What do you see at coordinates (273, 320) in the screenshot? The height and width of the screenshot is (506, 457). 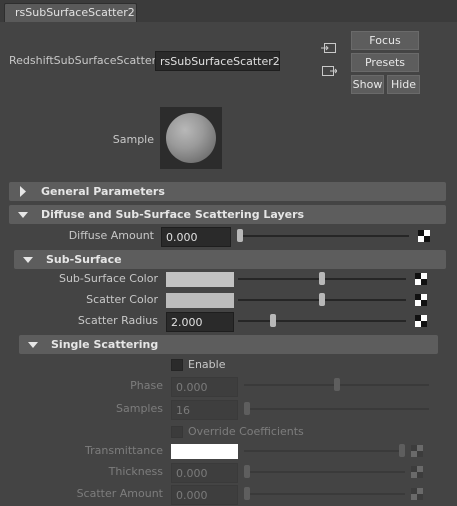 I see `scatter-radius-slider-thumb` at bounding box center [273, 320].